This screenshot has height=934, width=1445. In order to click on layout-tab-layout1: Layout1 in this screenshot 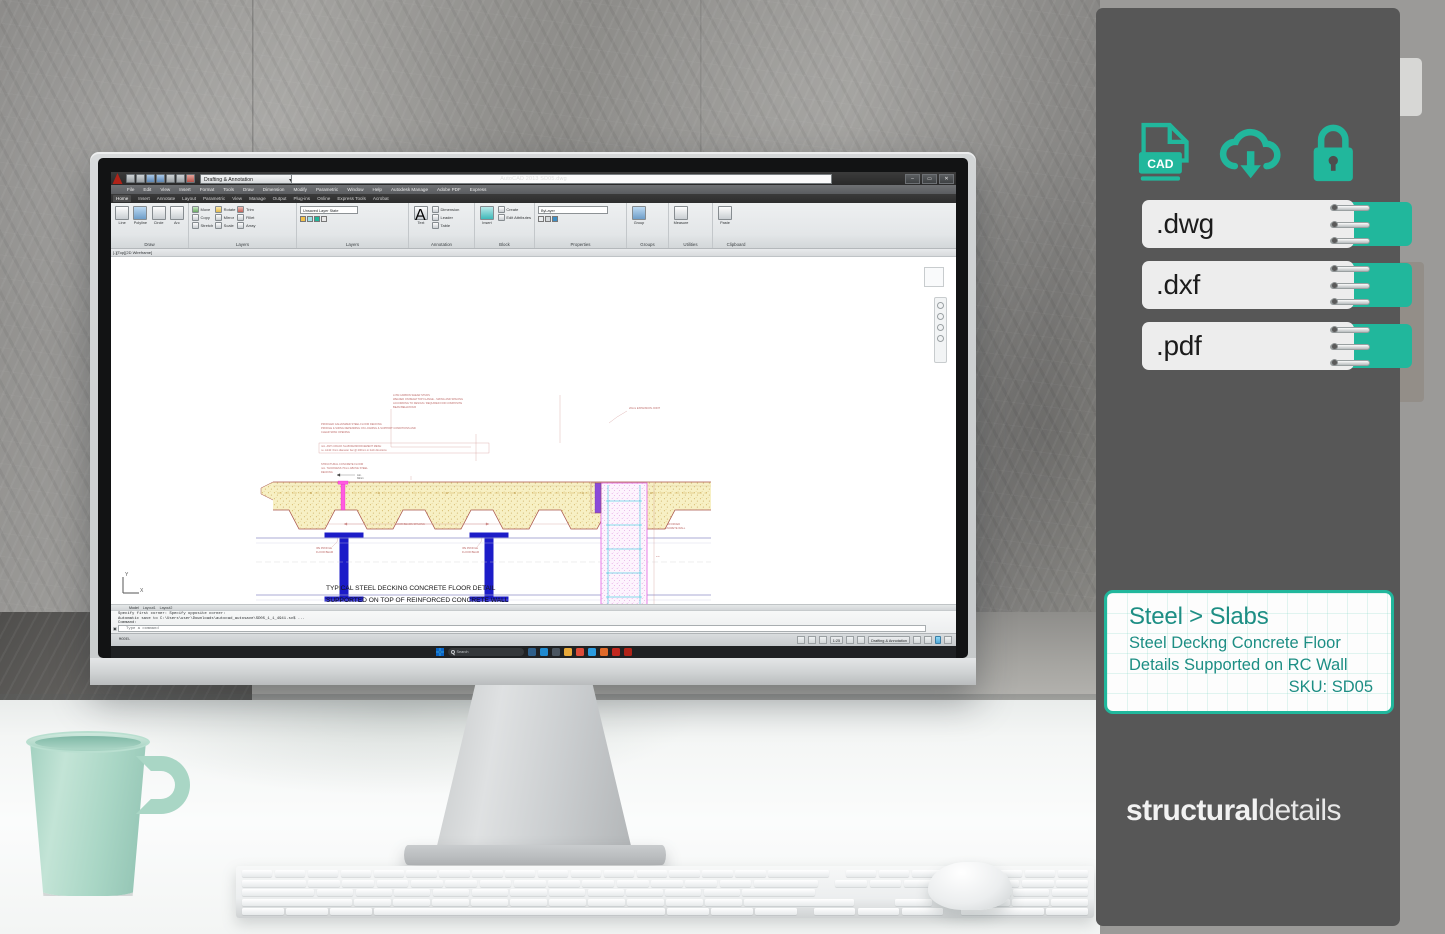, I will do `click(149, 608)`.